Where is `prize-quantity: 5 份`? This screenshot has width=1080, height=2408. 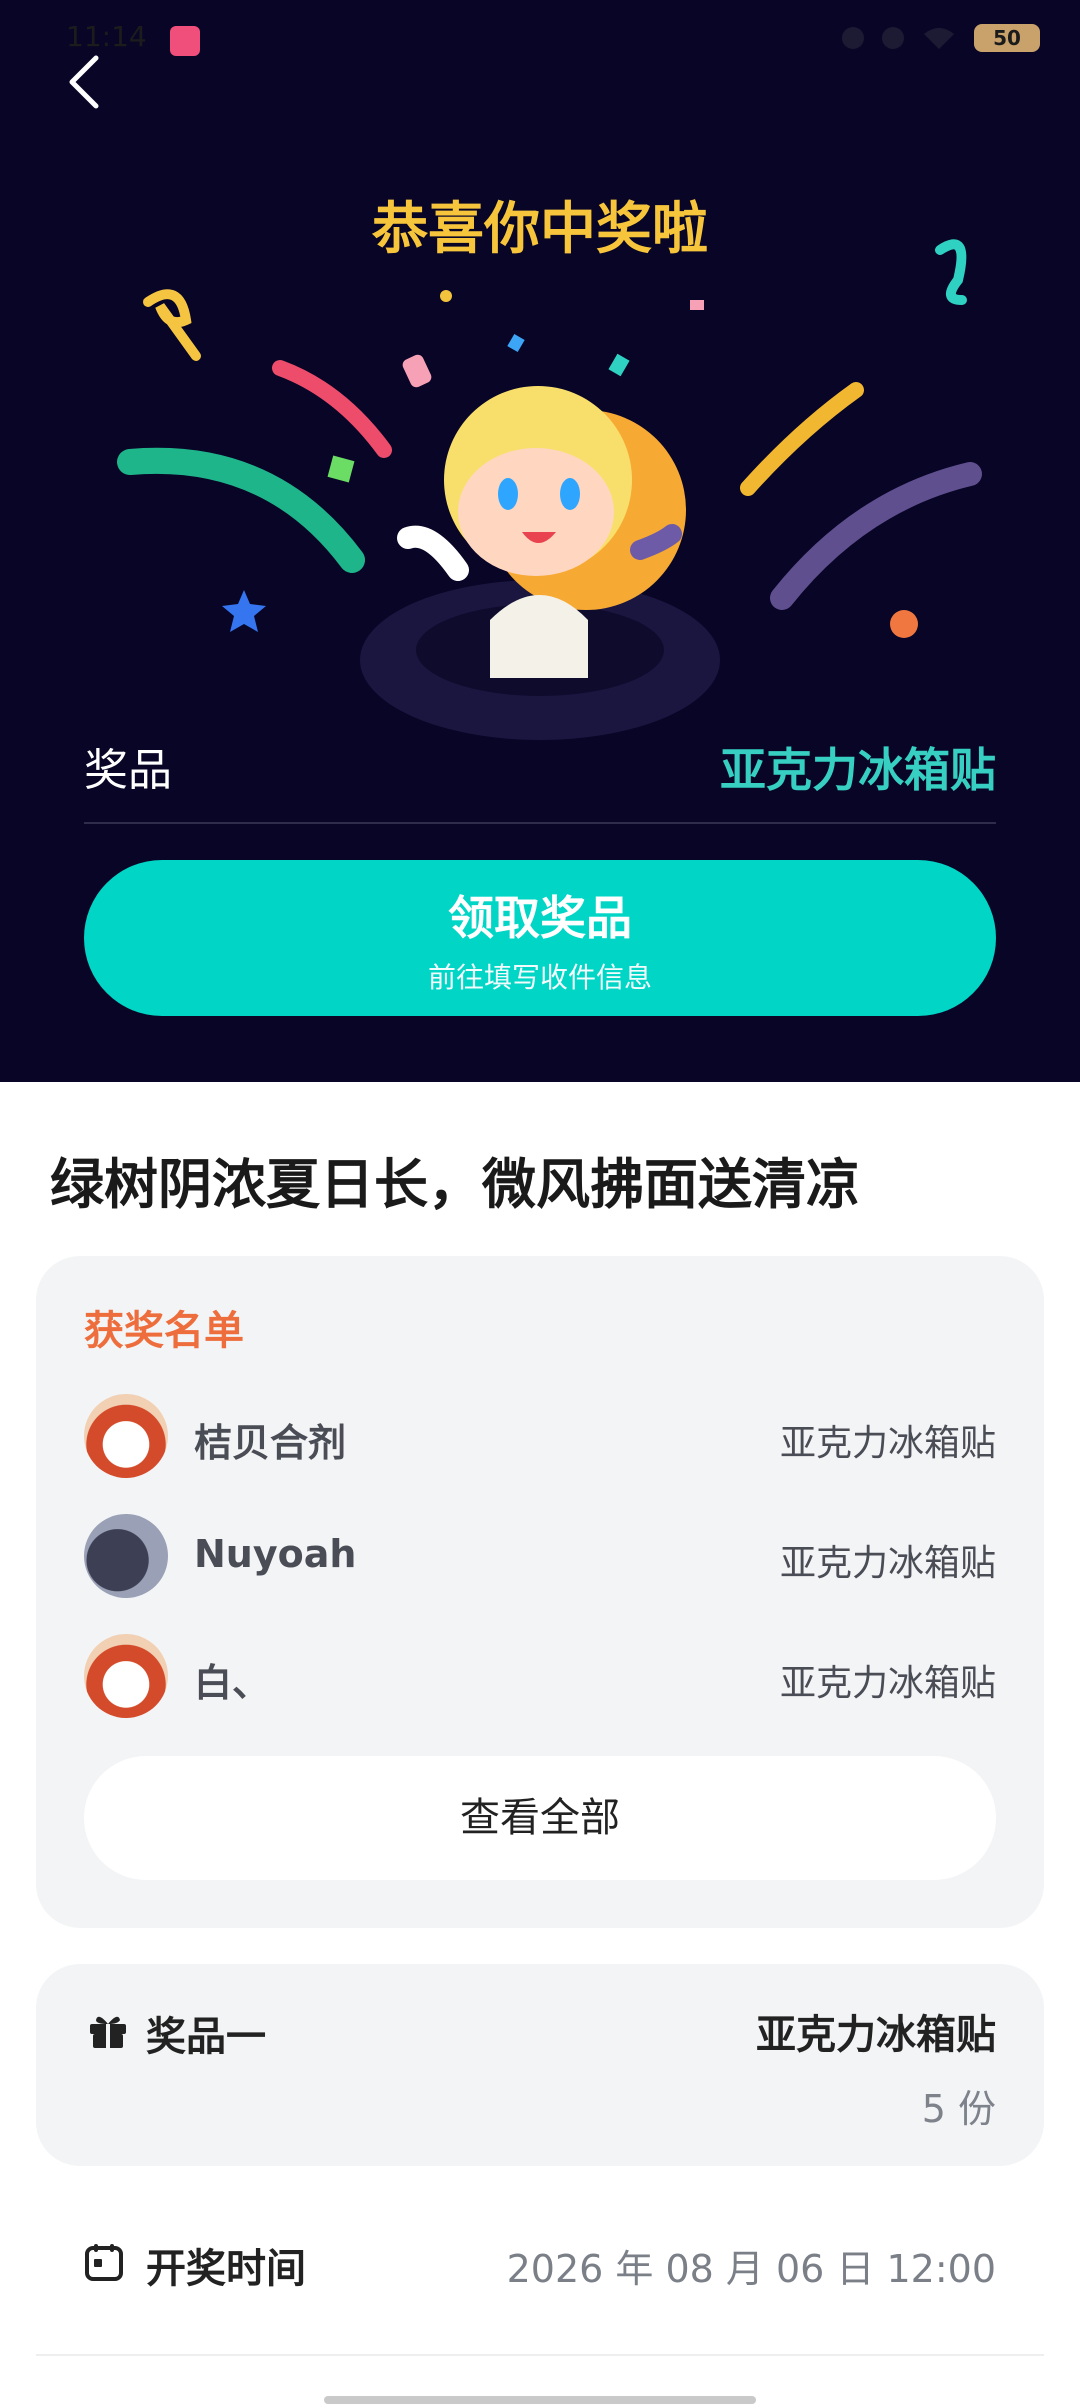 prize-quantity: 5 份 is located at coordinates (958, 2109).